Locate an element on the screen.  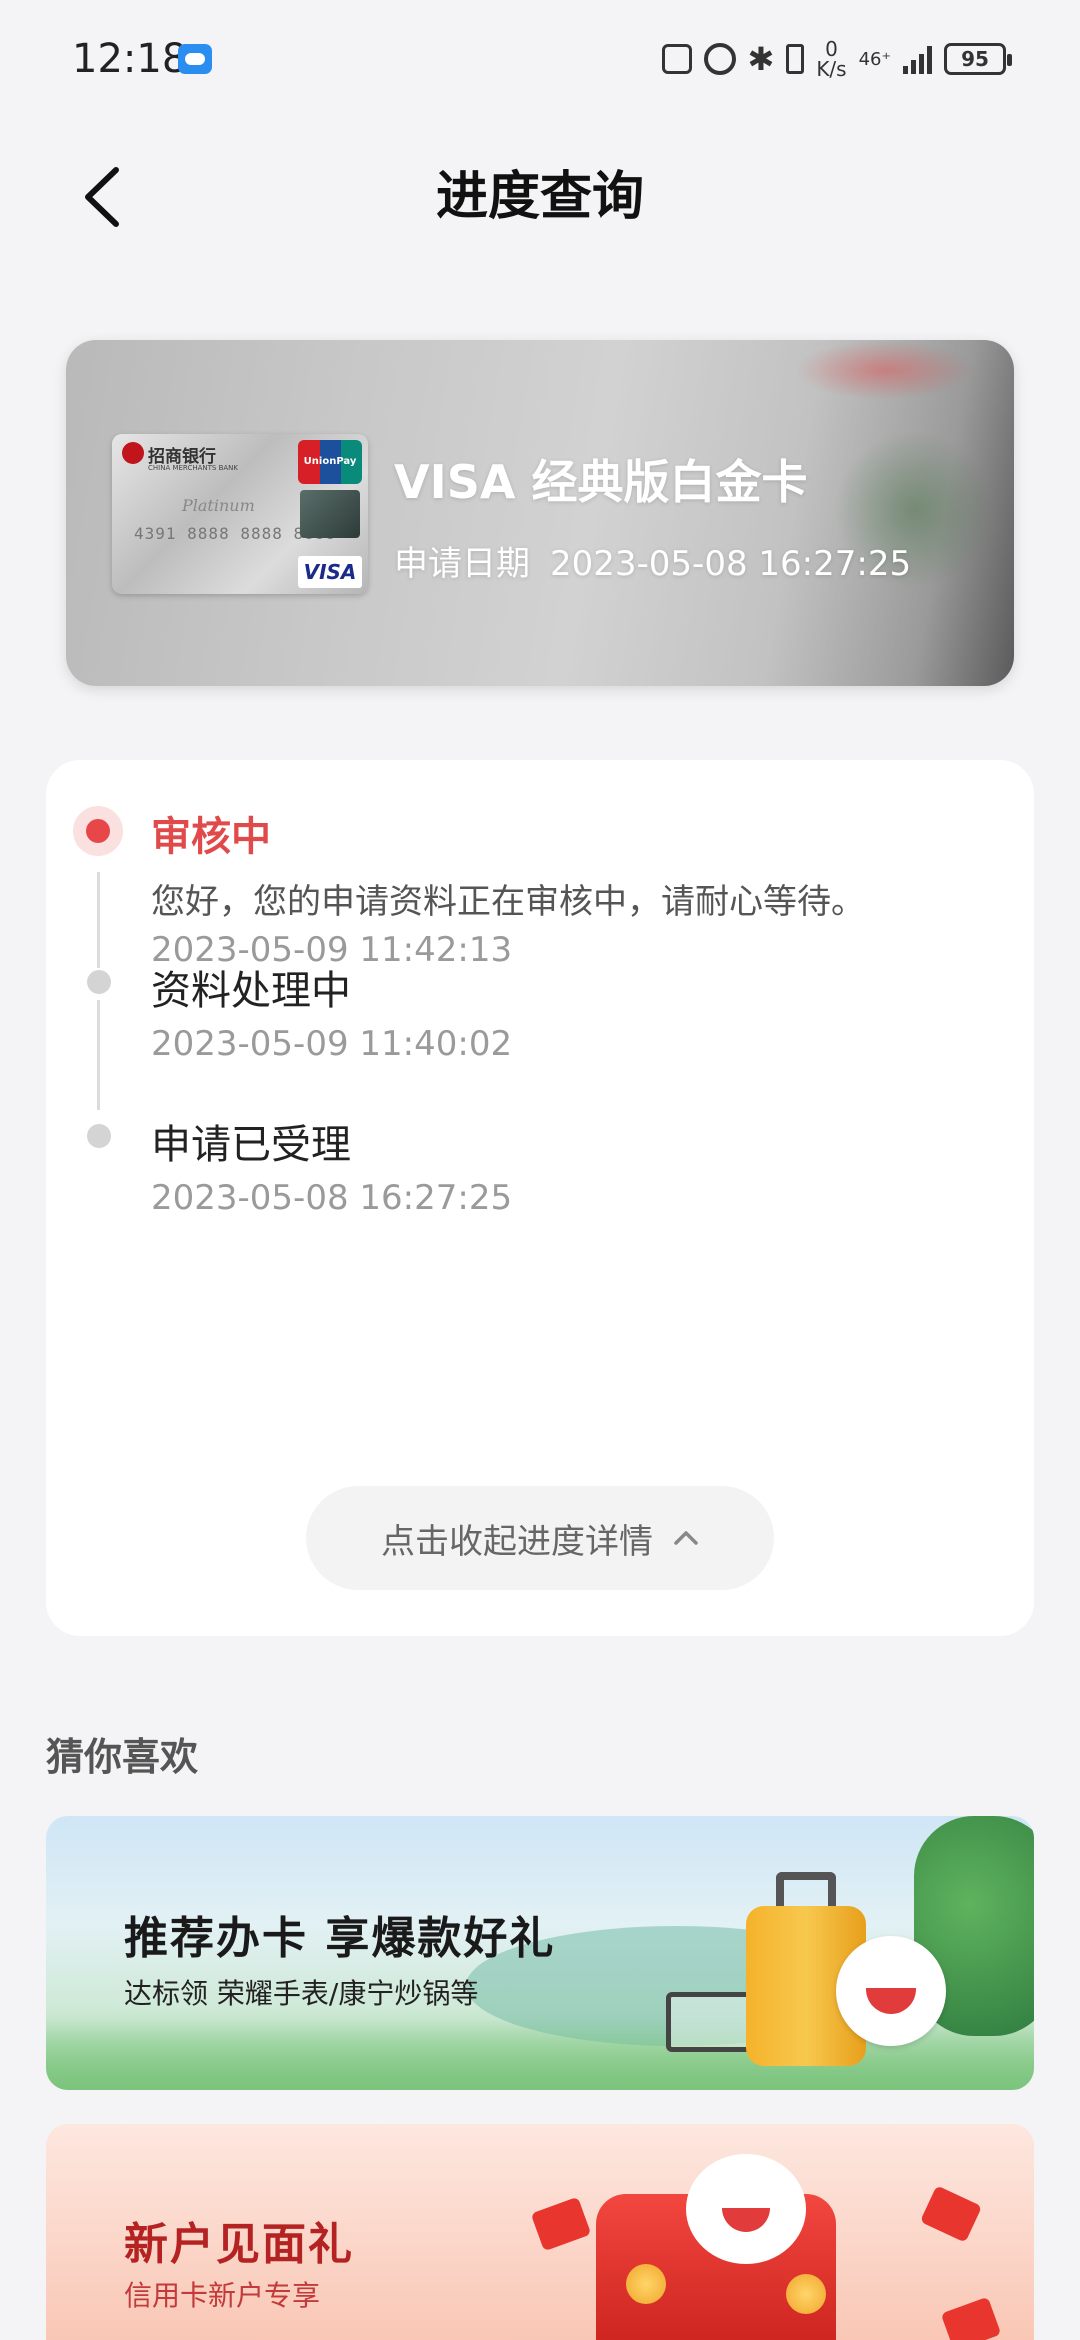
network-speed: 0 K/s is located at coordinates (831, 59).